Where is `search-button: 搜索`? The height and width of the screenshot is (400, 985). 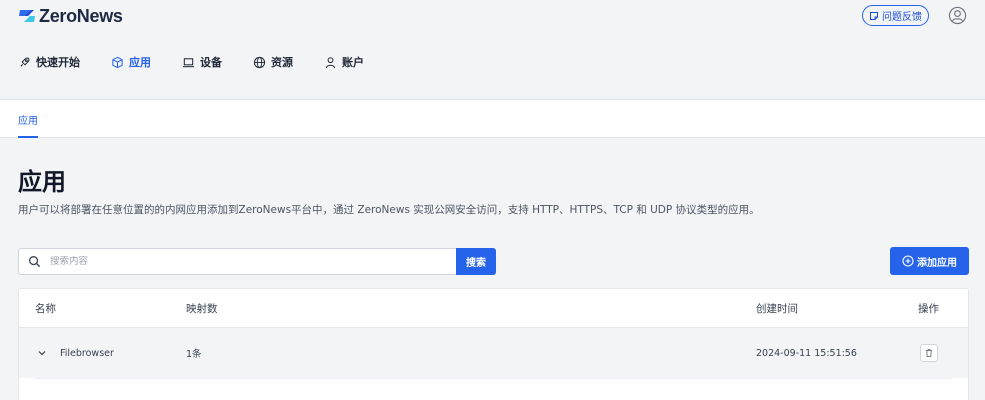
search-button: 搜索 is located at coordinates (476, 261).